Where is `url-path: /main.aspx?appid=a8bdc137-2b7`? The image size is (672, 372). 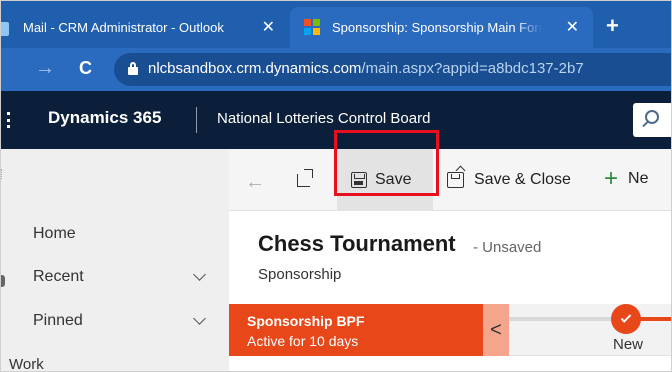 url-path: /main.aspx?appid=a8bdc137-2b7 is located at coordinates (472, 68).